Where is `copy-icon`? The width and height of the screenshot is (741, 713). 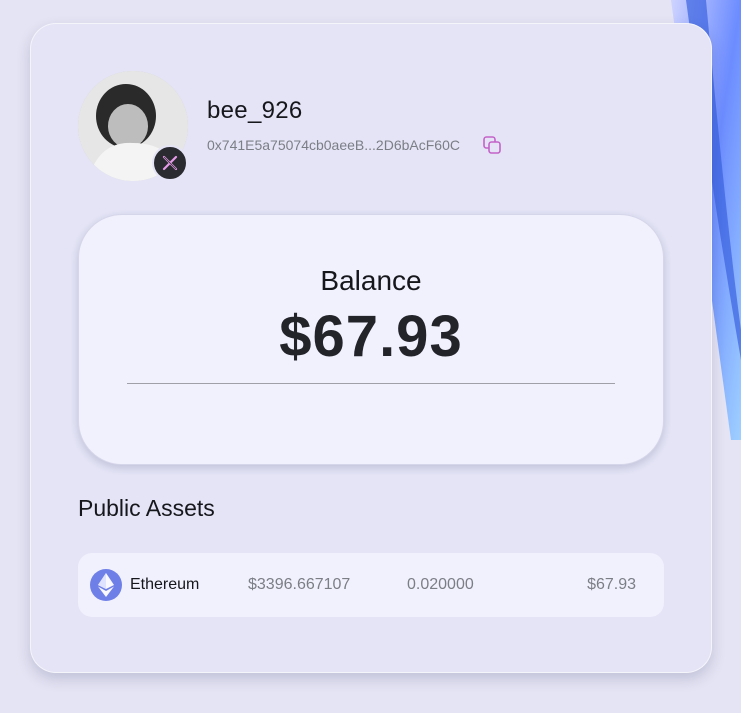
copy-icon is located at coordinates (492, 145).